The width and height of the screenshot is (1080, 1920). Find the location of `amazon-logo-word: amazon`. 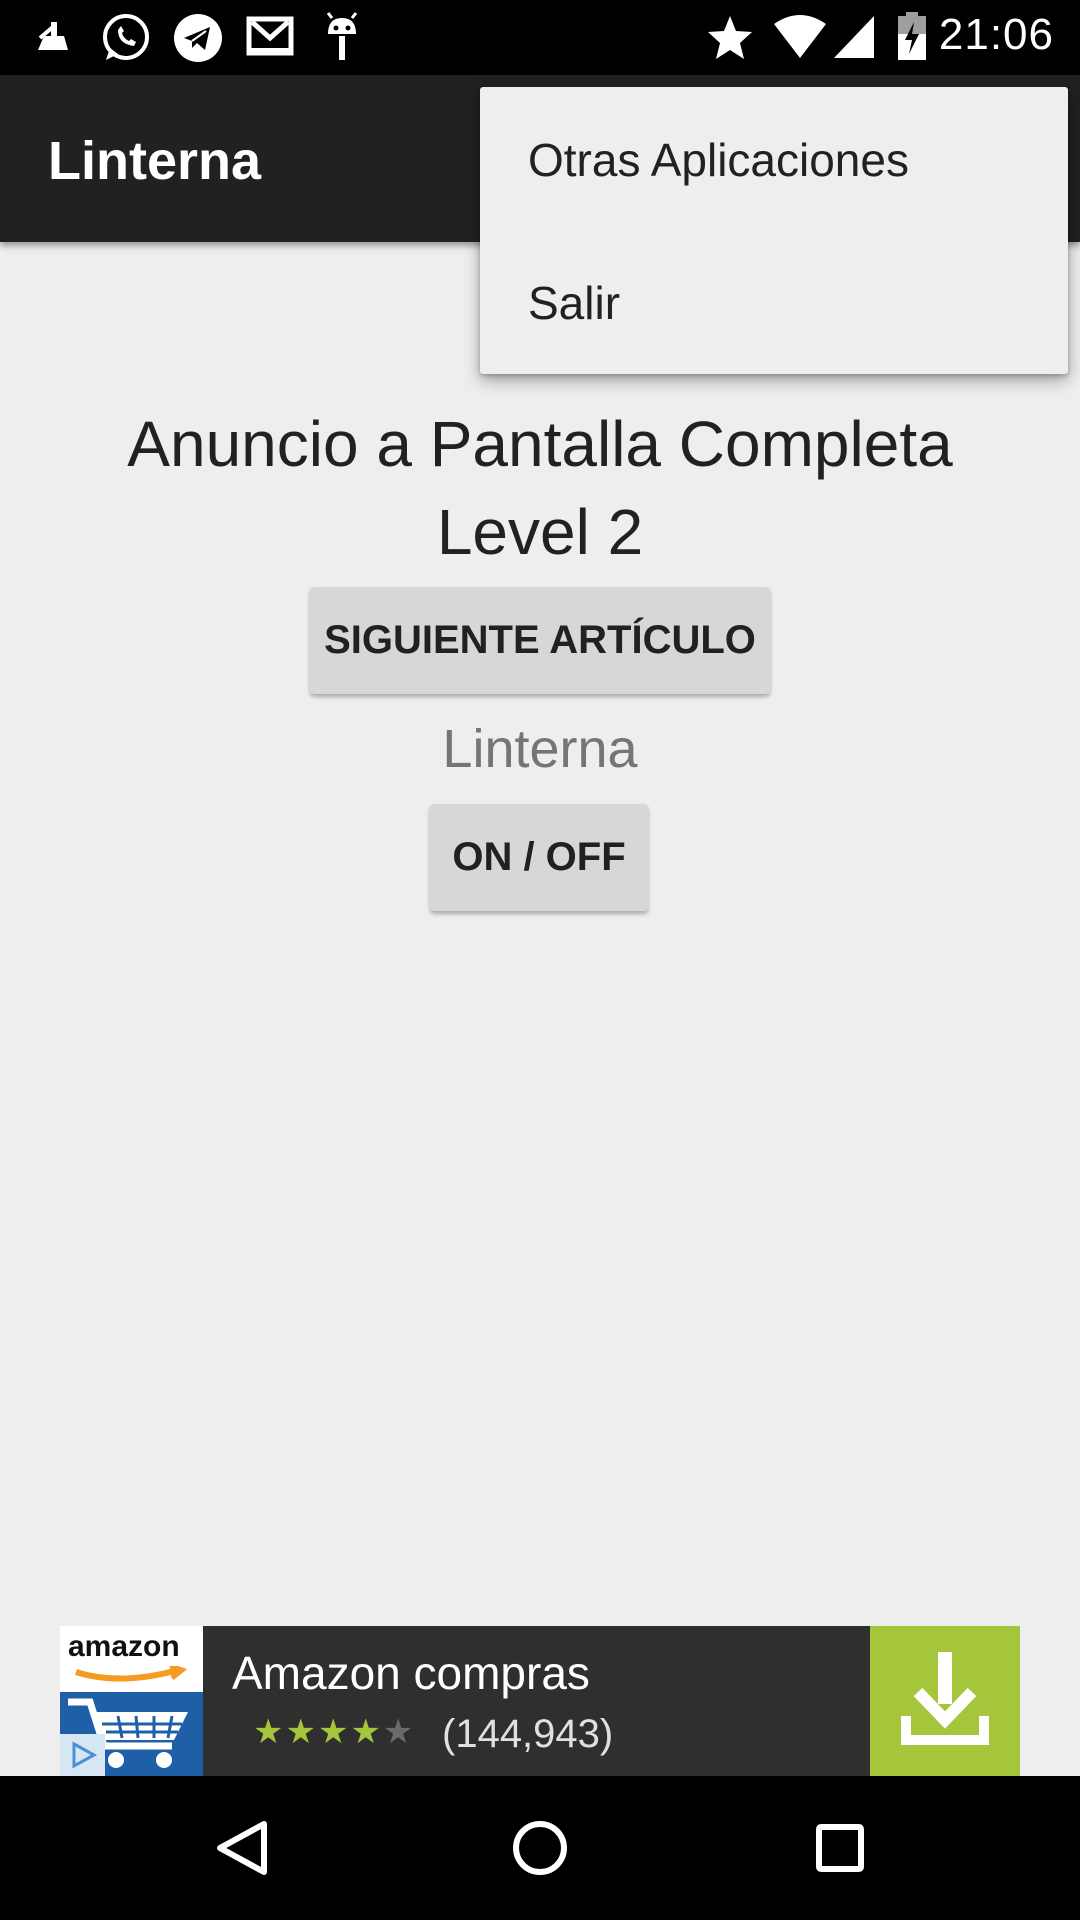

amazon-logo-word: amazon is located at coordinates (124, 1646).